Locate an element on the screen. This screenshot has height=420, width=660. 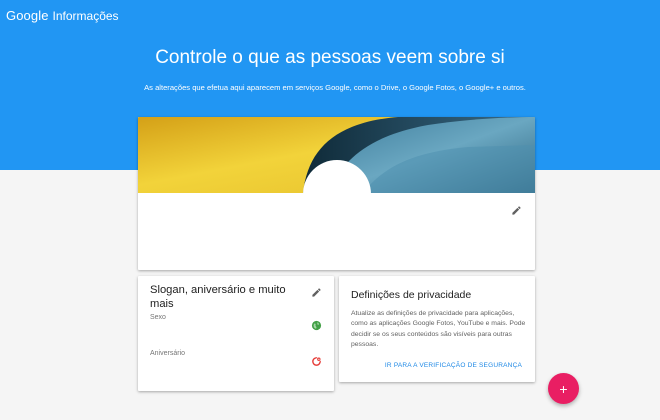
about-card-title: Slogan, aniversário e muito mais is located at coordinates (218, 297).